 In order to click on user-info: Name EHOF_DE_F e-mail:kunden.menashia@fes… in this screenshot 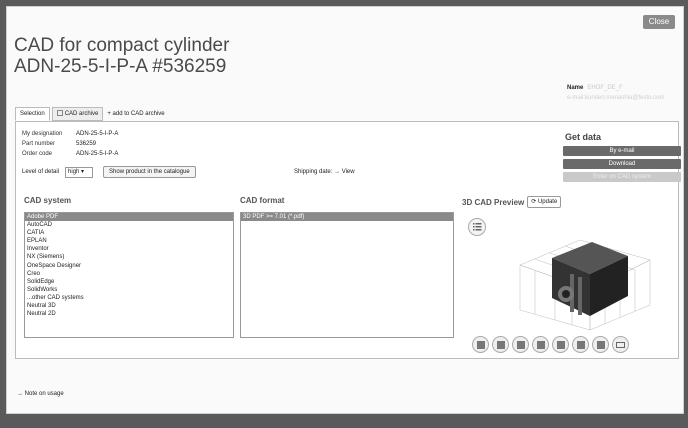, I will do `click(615, 93)`.